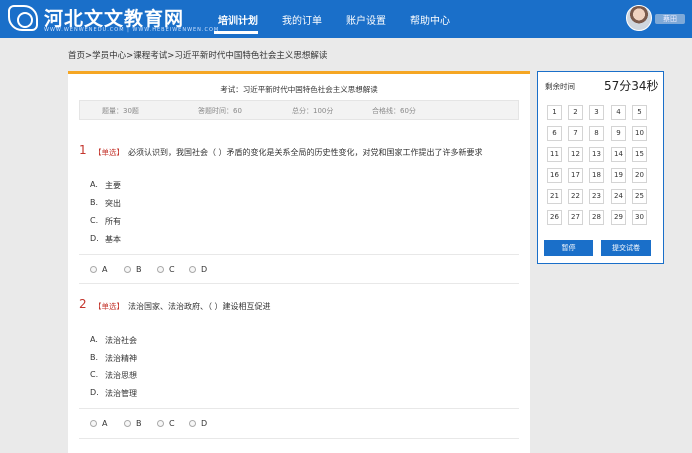 The height and width of the screenshot is (453, 692). Describe the element at coordinates (366, 19) in the screenshot. I see `nav-account-settings: 账户设置` at that location.